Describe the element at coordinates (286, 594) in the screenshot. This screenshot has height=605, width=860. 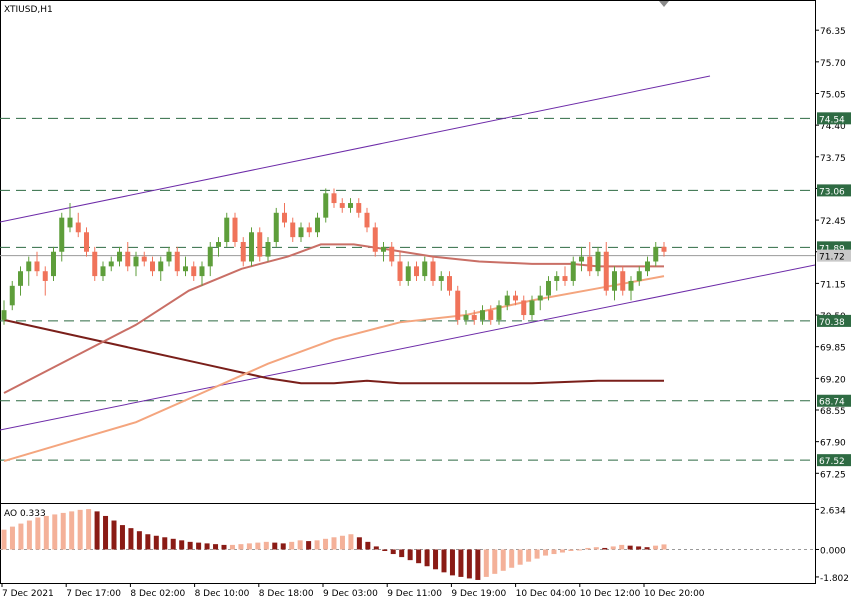
I see `time-tick-label: 8 Dec 18:00` at that location.